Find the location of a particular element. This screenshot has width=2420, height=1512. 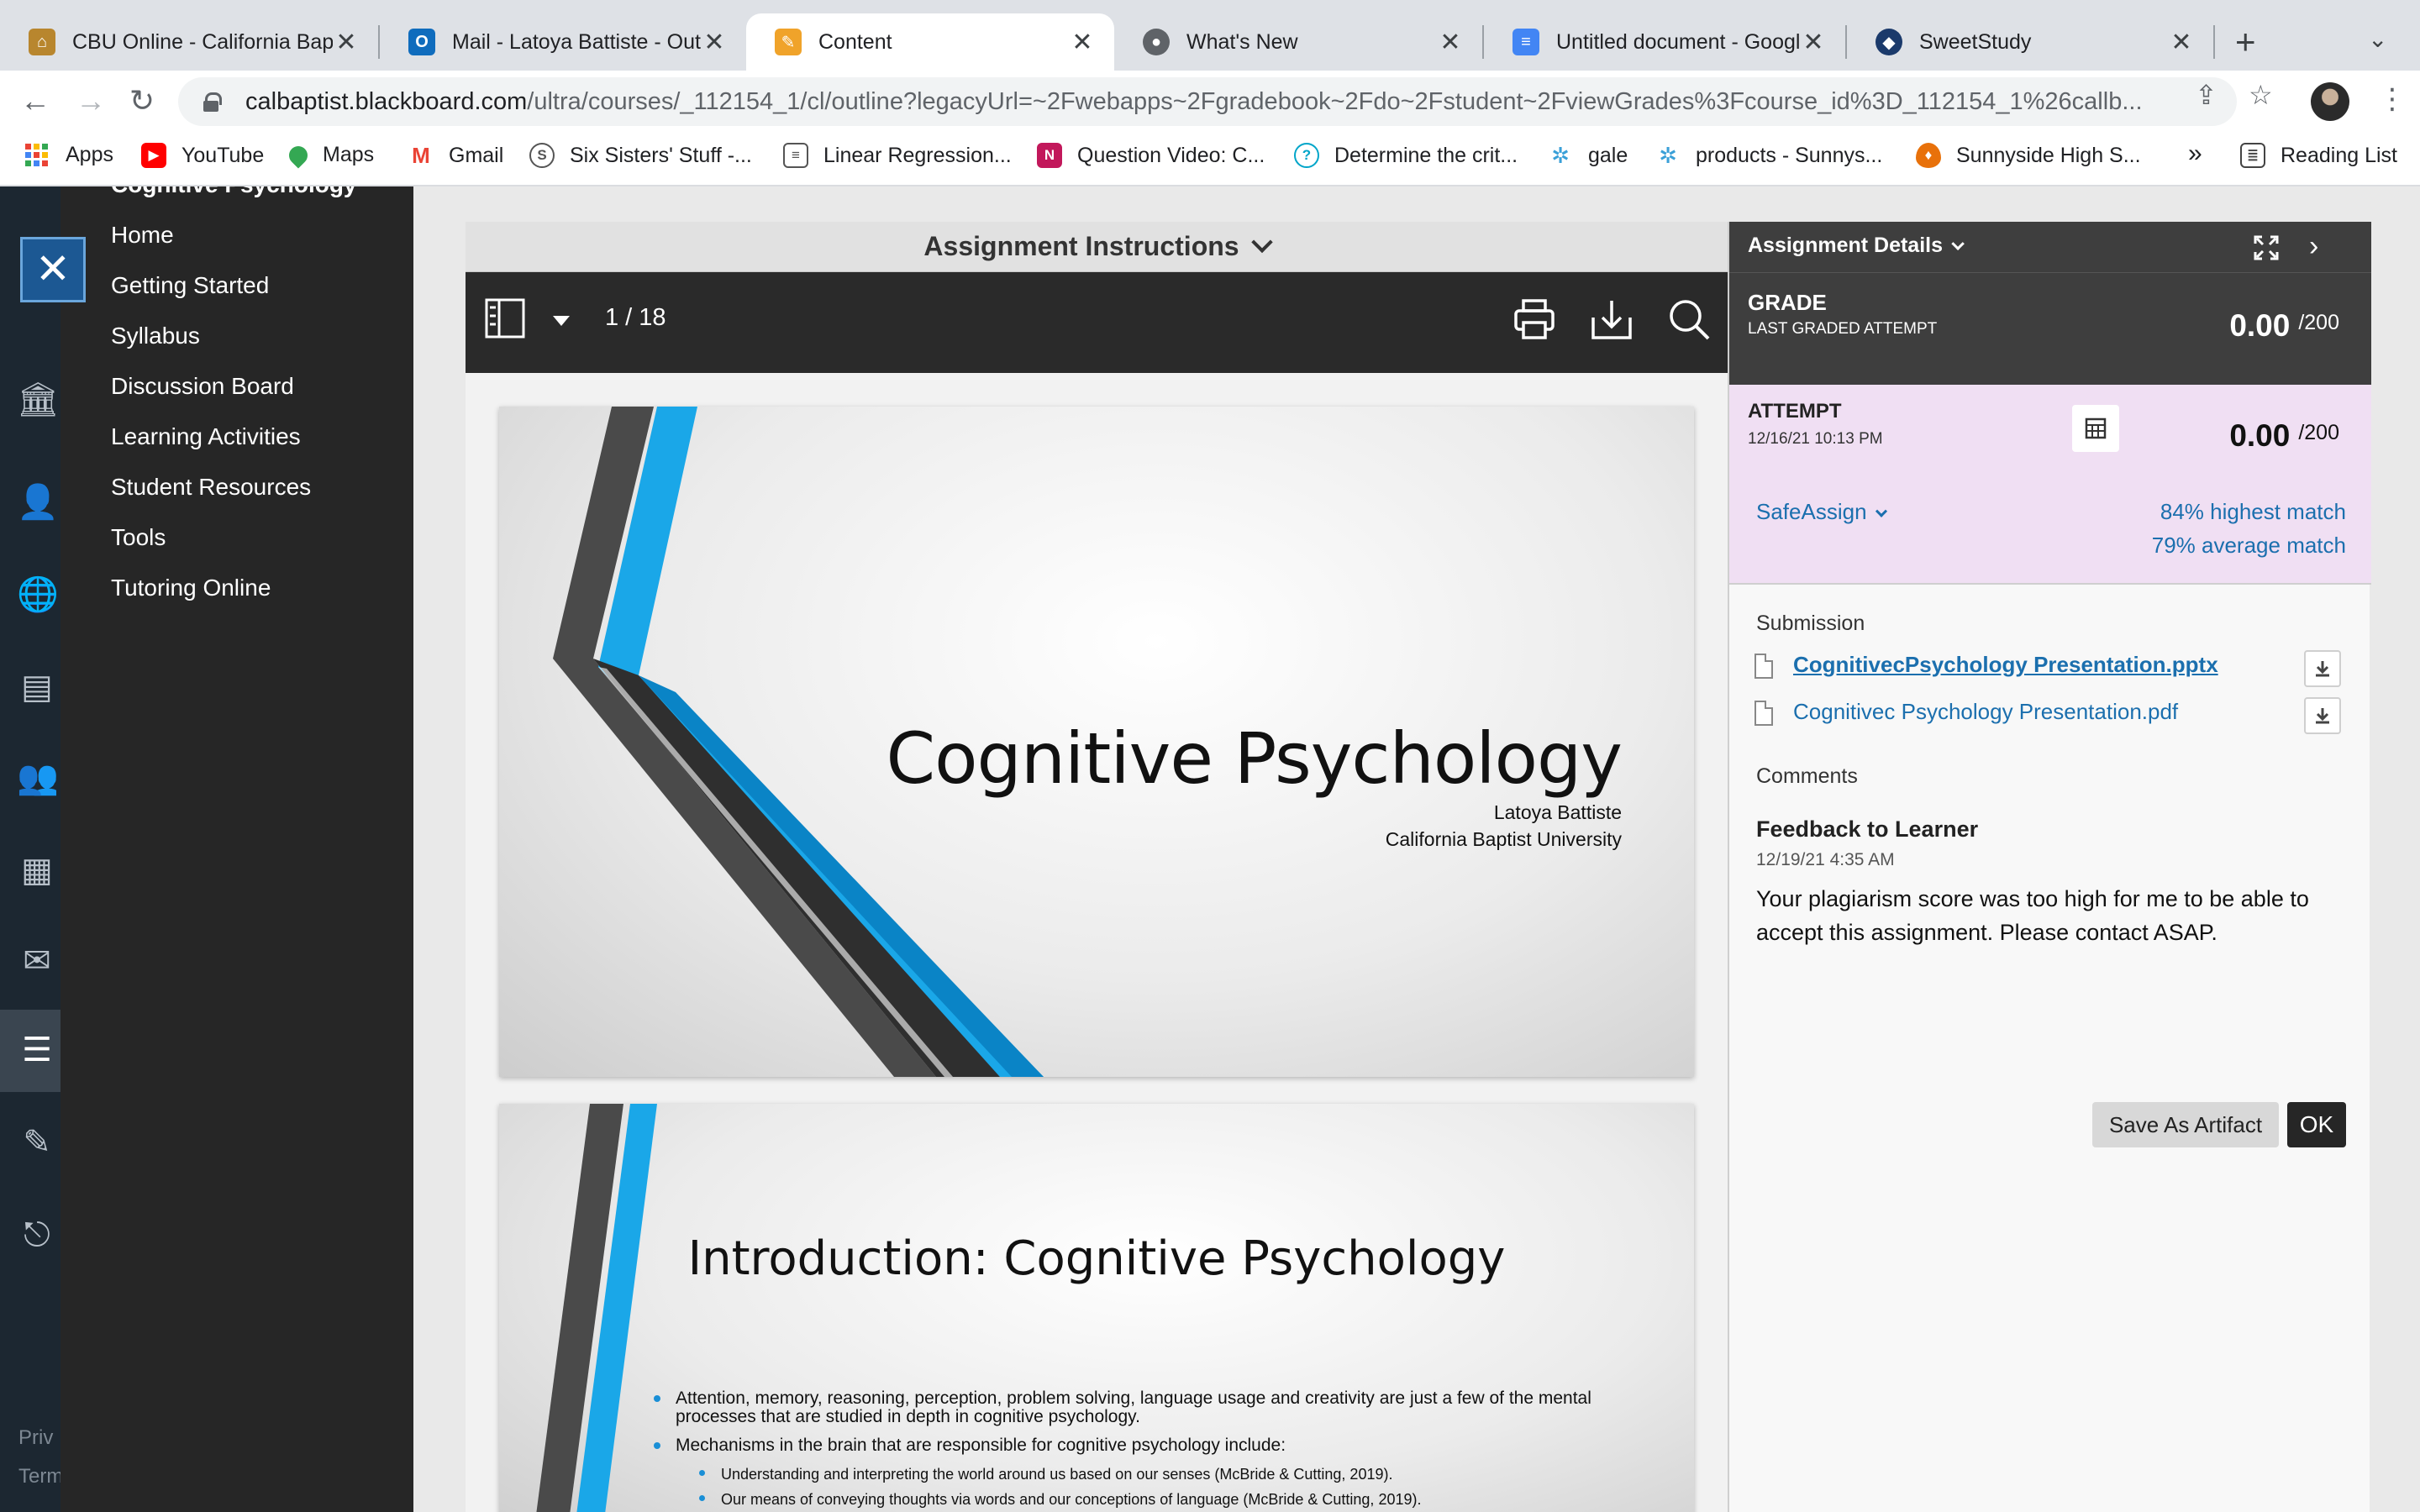

back-arrow-icon: ← is located at coordinates (35, 100).